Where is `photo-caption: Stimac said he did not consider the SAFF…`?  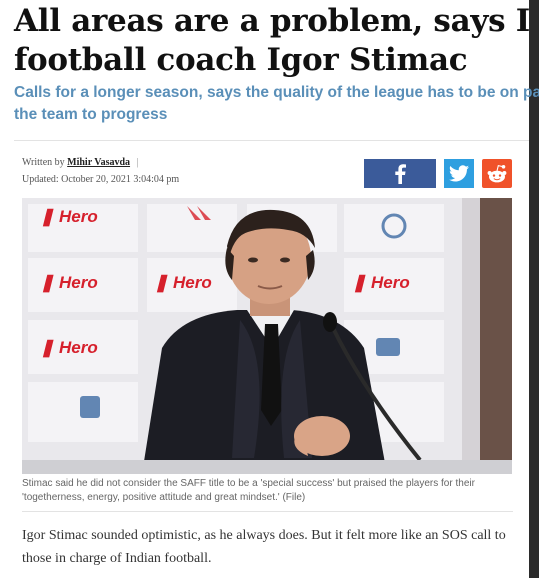 photo-caption: Stimac said he did not consider the SAFF… is located at coordinates (248, 490).